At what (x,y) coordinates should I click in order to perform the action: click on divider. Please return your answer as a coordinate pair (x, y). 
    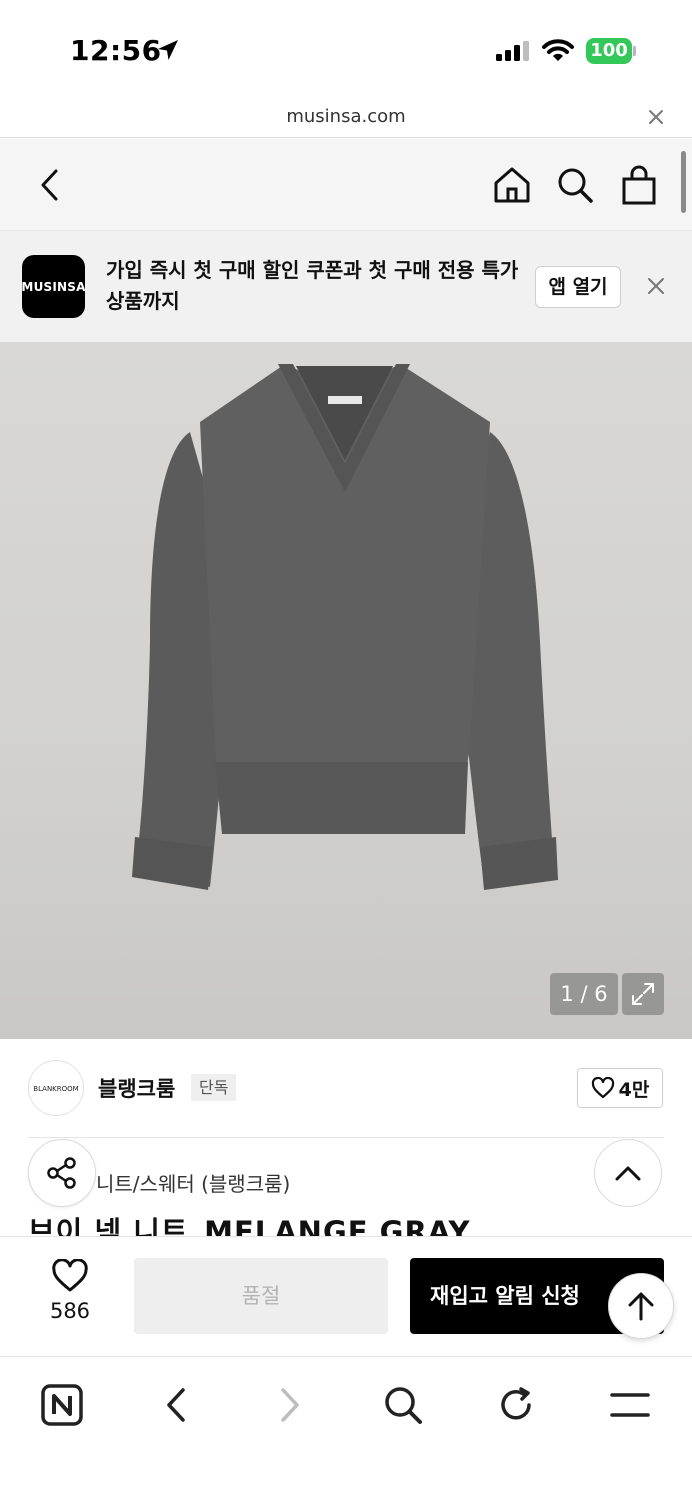
    Looking at the image, I should click on (346, 1137).